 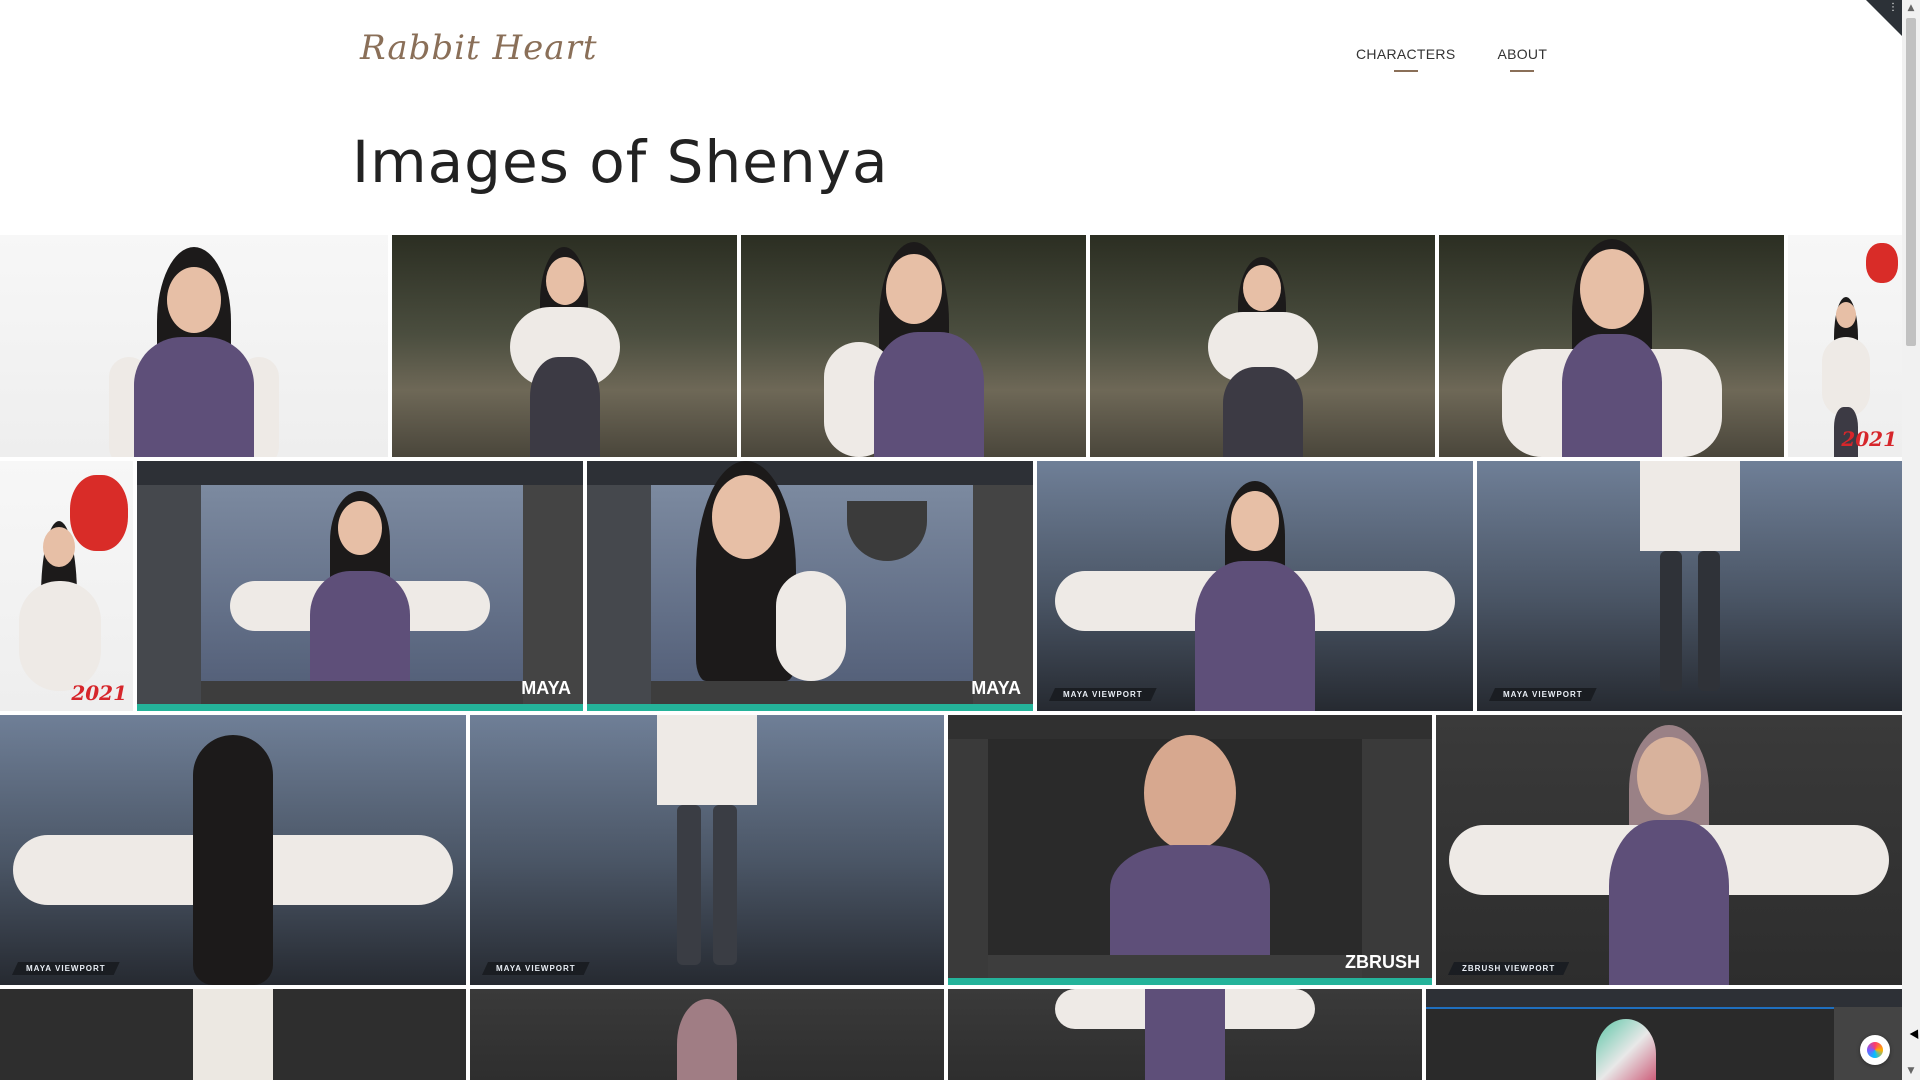 What do you see at coordinates (620, 162) in the screenshot?
I see `page-title: Images of Shenya` at bounding box center [620, 162].